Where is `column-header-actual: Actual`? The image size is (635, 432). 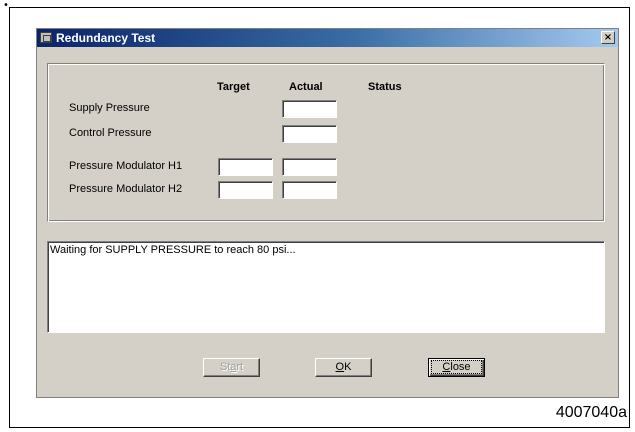 column-header-actual: Actual is located at coordinates (306, 87).